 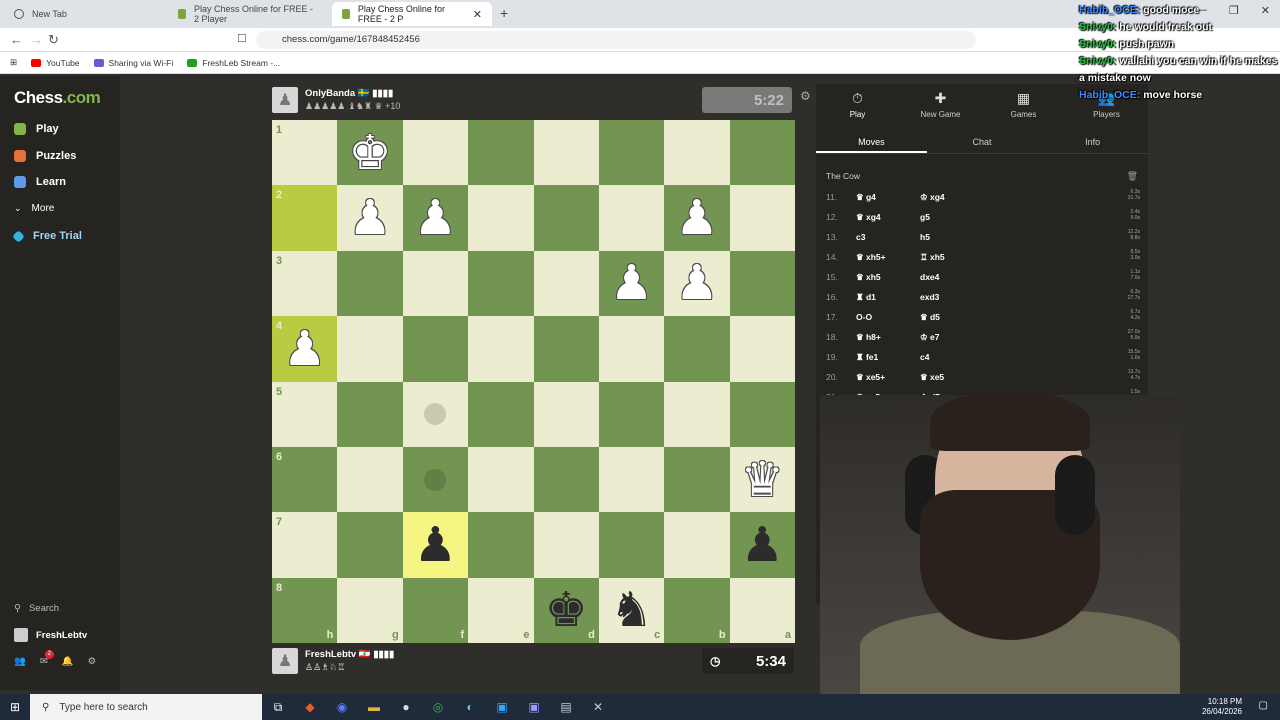 I want to click on chess-logo: Chess.com, so click(x=57, y=98).